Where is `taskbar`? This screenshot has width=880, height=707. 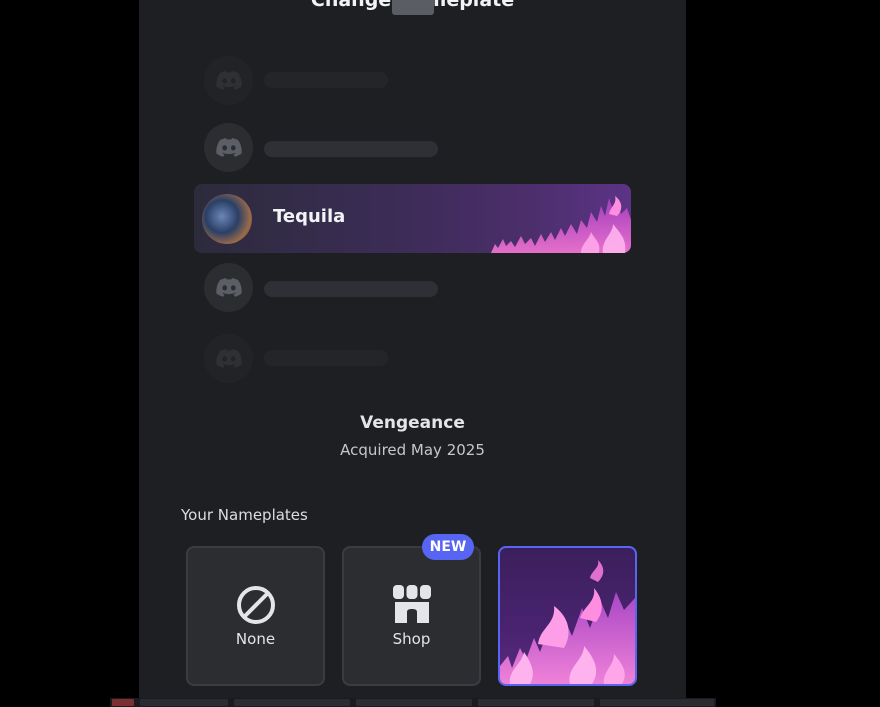
taskbar is located at coordinates (413, 702).